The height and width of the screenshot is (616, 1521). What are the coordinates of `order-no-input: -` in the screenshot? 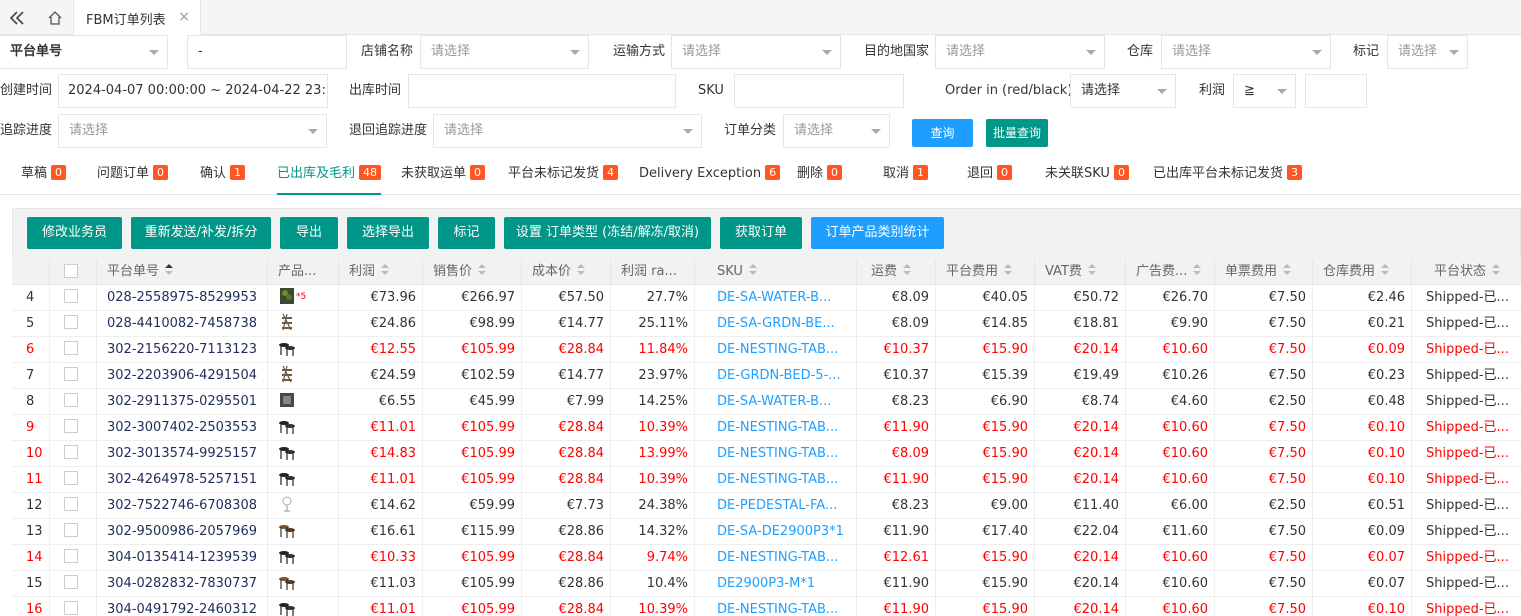 It's located at (267, 52).